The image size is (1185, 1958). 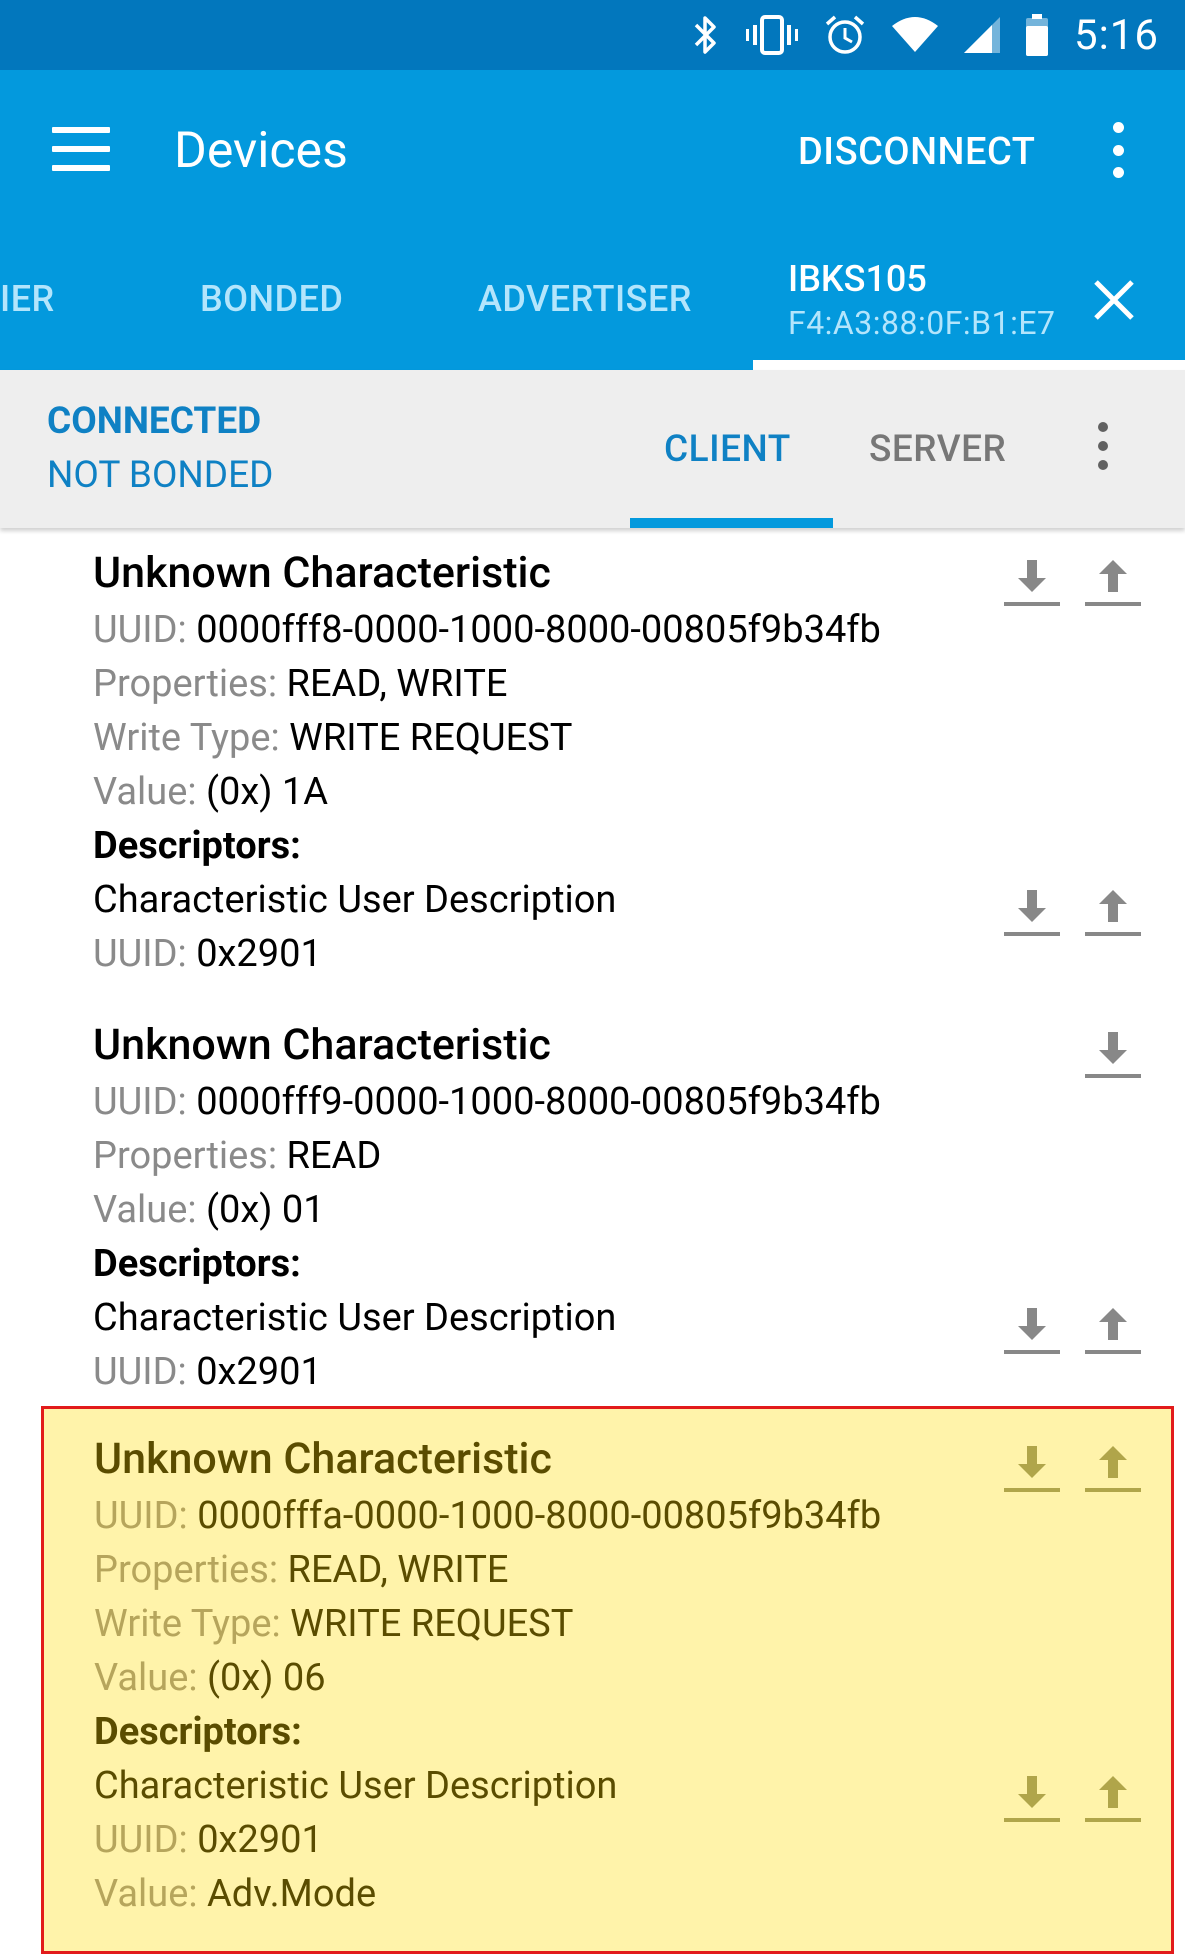 I want to click on client-tab-indicator, so click(x=731, y=523).